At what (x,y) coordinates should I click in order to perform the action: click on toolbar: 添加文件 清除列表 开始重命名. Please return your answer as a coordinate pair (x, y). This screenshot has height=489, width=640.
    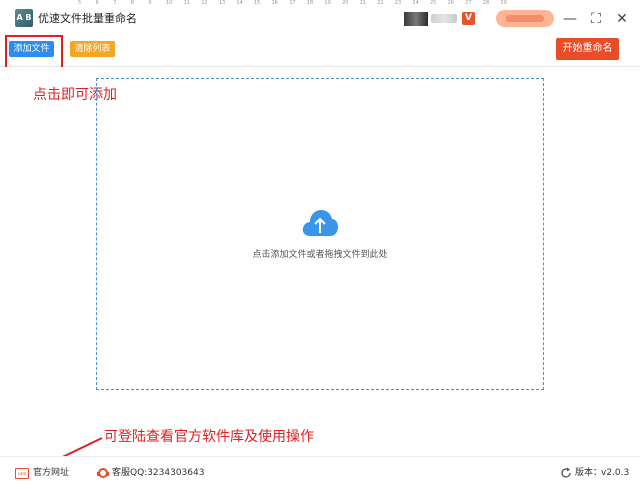
    Looking at the image, I should click on (320, 49).